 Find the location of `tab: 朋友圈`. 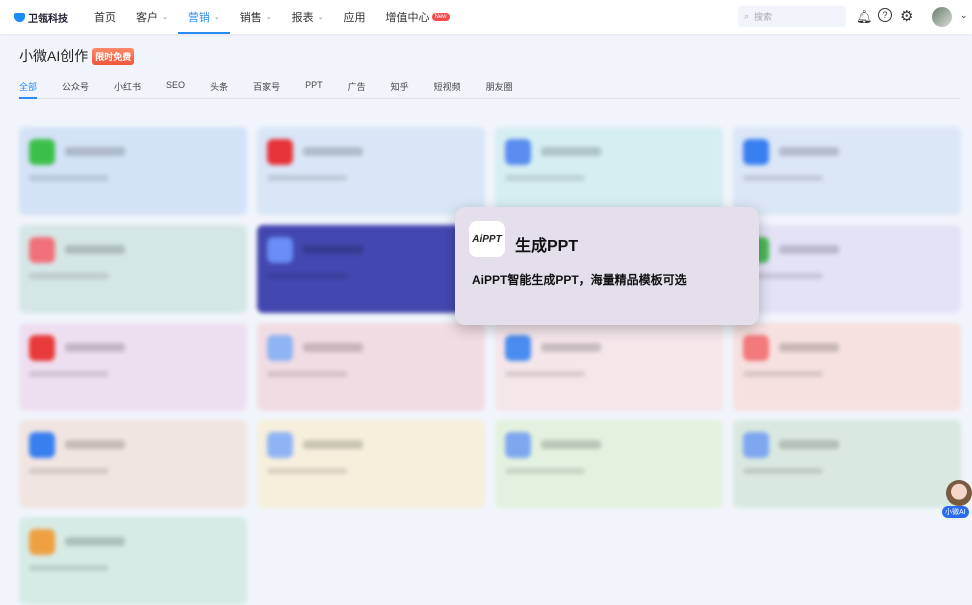

tab: 朋友圈 is located at coordinates (499, 89).